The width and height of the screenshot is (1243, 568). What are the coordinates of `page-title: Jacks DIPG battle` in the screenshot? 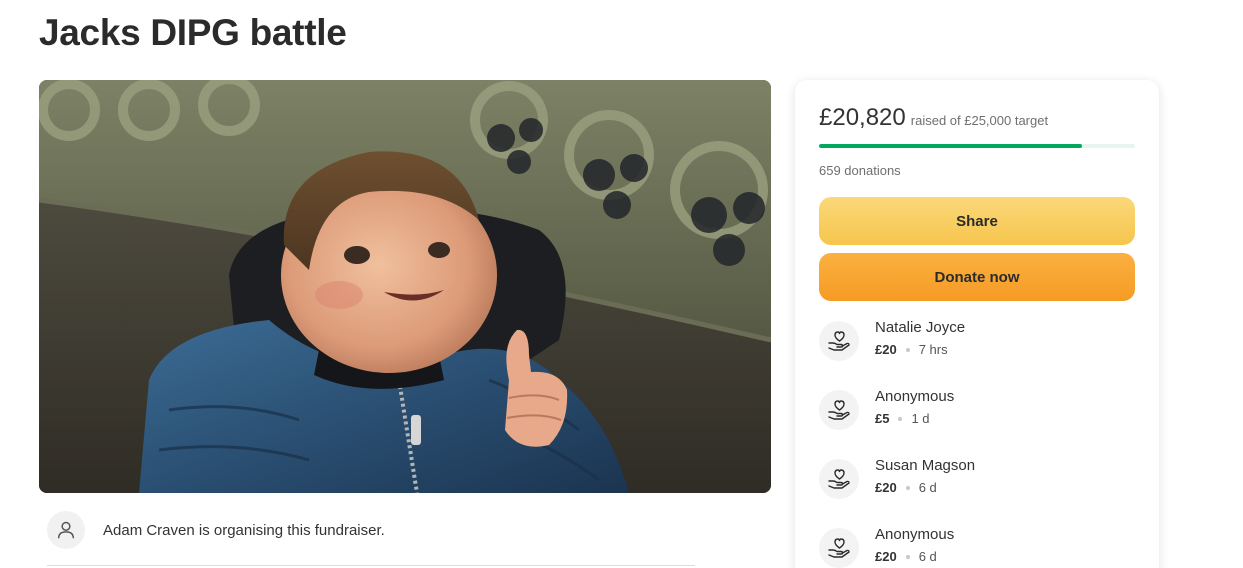 It's located at (193, 32).